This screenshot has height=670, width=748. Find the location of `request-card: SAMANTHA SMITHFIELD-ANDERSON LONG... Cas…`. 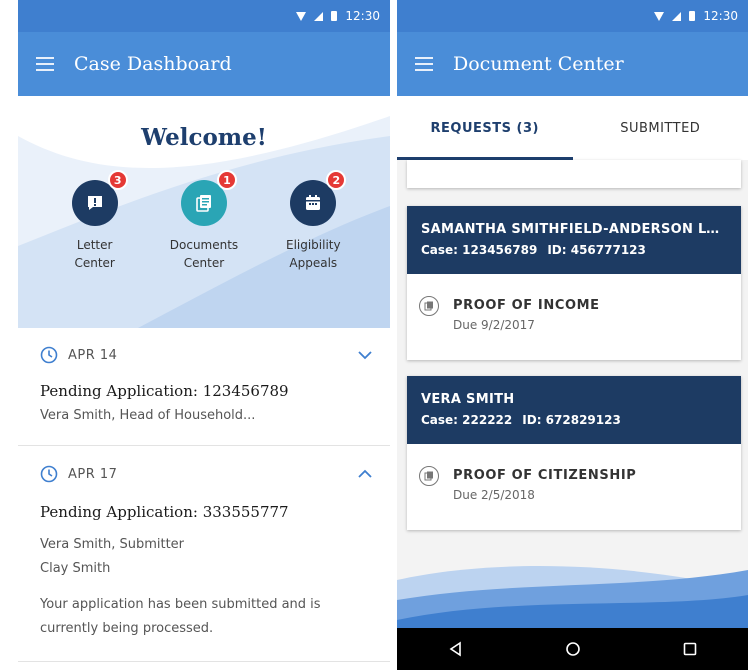

request-card: SAMANTHA SMITHFIELD-ANDERSON LONG... Cas… is located at coordinates (574, 283).